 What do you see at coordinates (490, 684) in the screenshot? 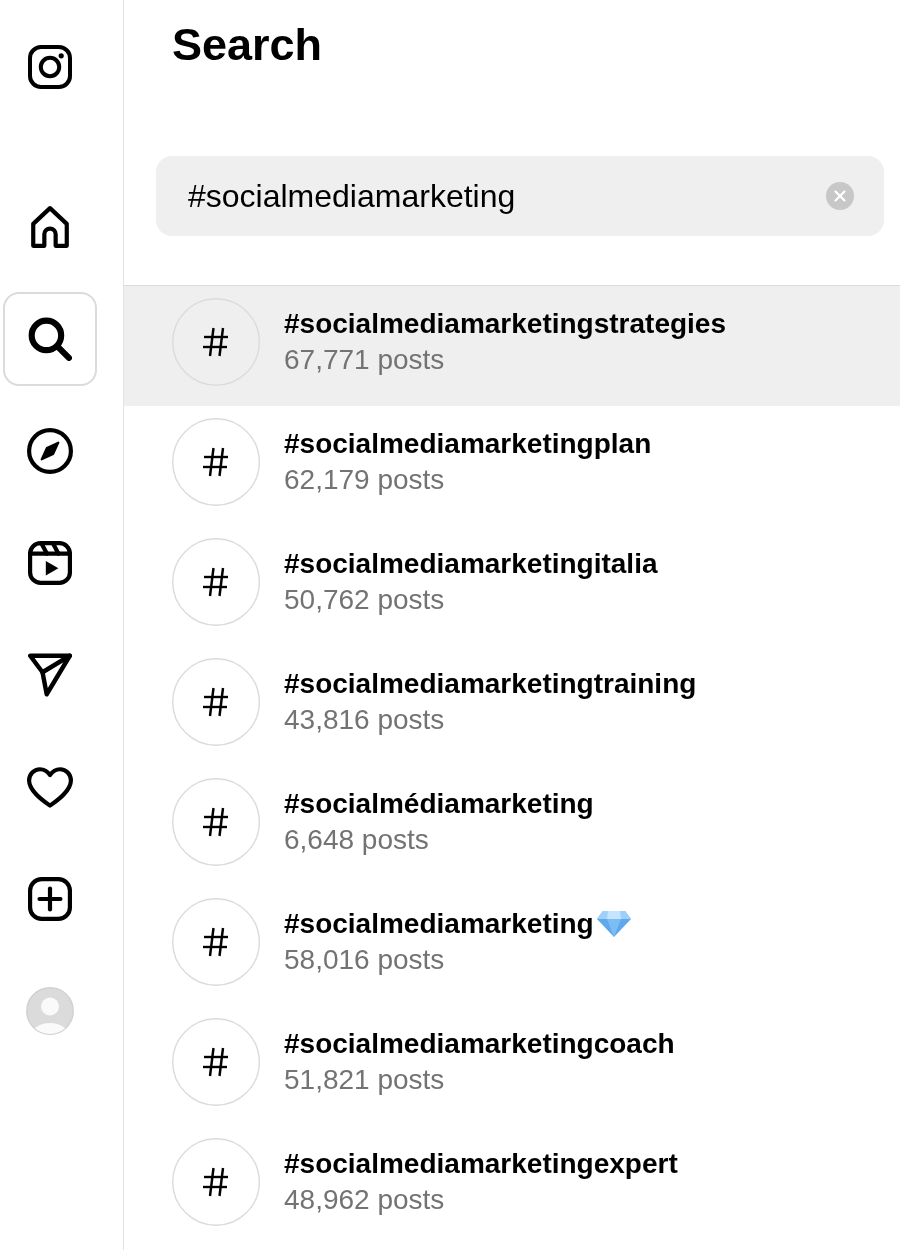
I see `hashtag-name: #socialmediamarketingtraining` at bounding box center [490, 684].